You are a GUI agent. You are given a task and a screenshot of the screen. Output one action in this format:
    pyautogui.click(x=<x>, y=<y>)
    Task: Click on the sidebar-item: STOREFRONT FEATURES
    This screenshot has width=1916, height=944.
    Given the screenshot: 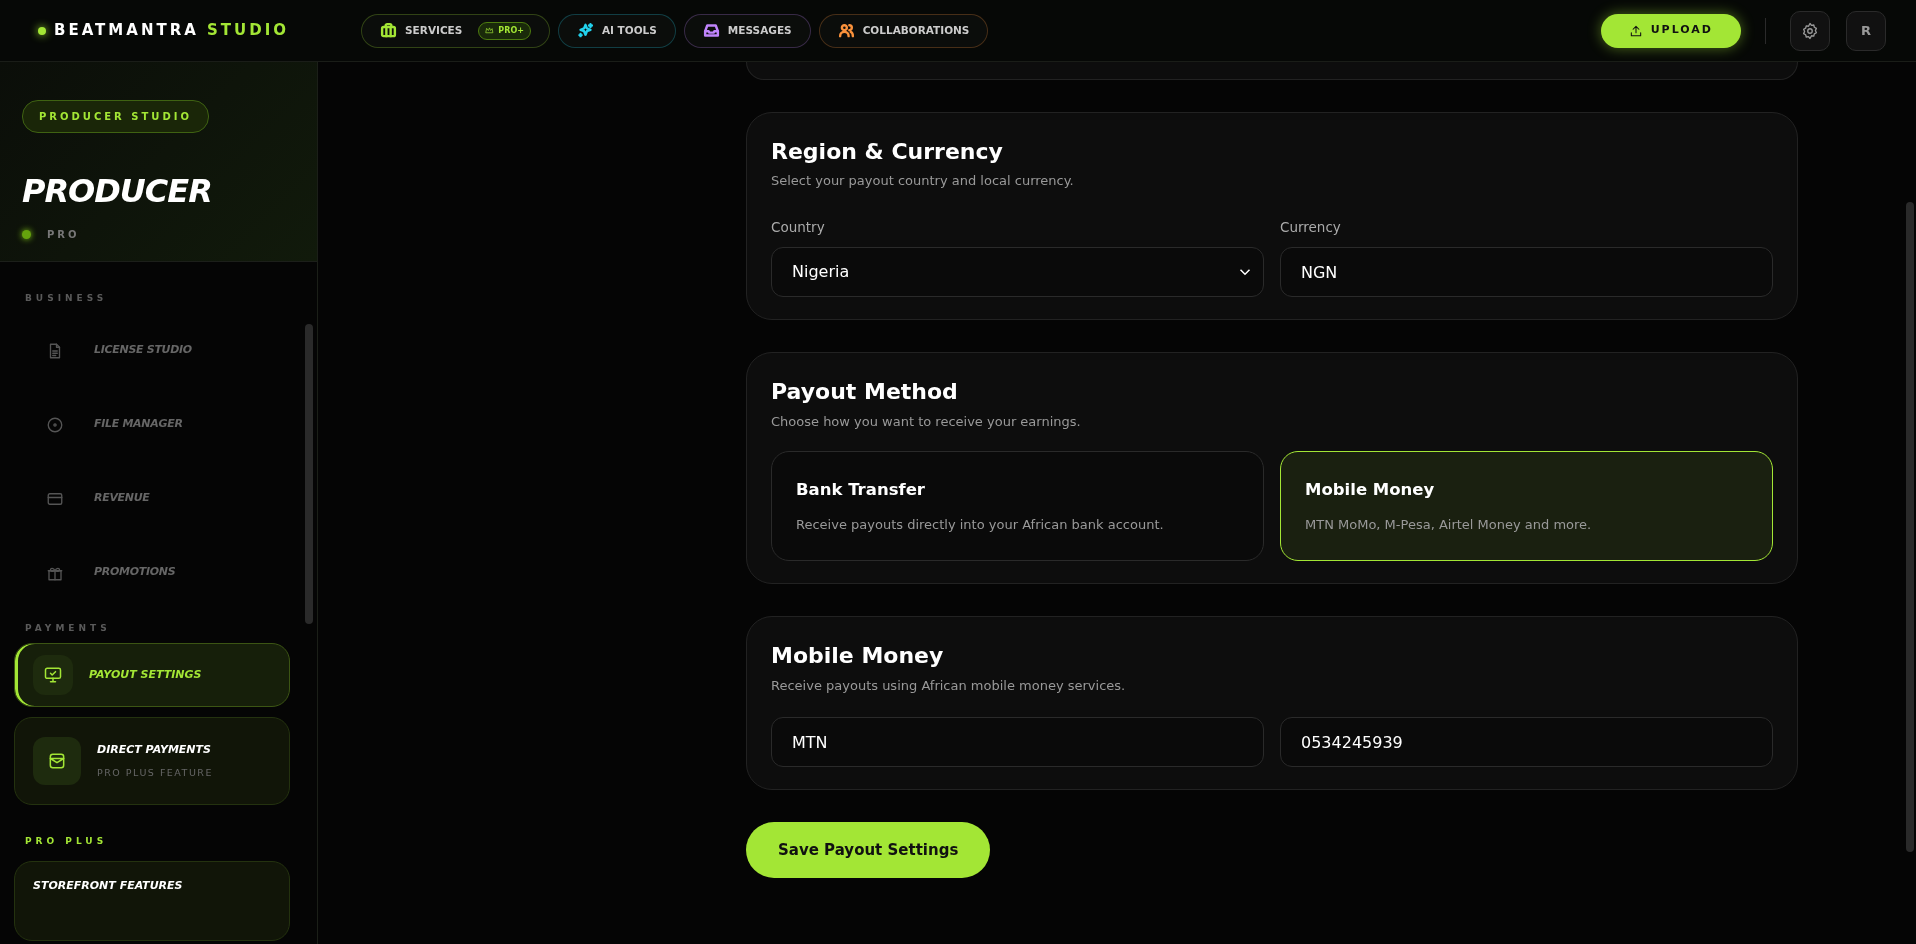 What is the action you would take?
    pyautogui.click(x=152, y=900)
    